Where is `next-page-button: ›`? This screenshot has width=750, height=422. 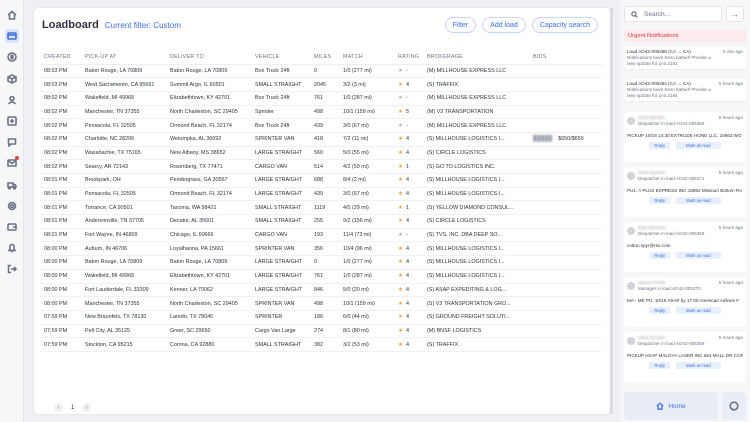 next-page-button: › is located at coordinates (87, 407).